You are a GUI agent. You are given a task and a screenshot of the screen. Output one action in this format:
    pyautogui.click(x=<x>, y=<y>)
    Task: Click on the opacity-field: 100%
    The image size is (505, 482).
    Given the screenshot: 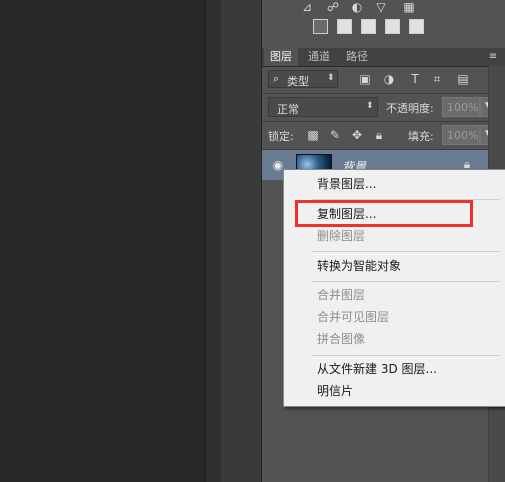 What is the action you would take?
    pyautogui.click(x=461, y=107)
    